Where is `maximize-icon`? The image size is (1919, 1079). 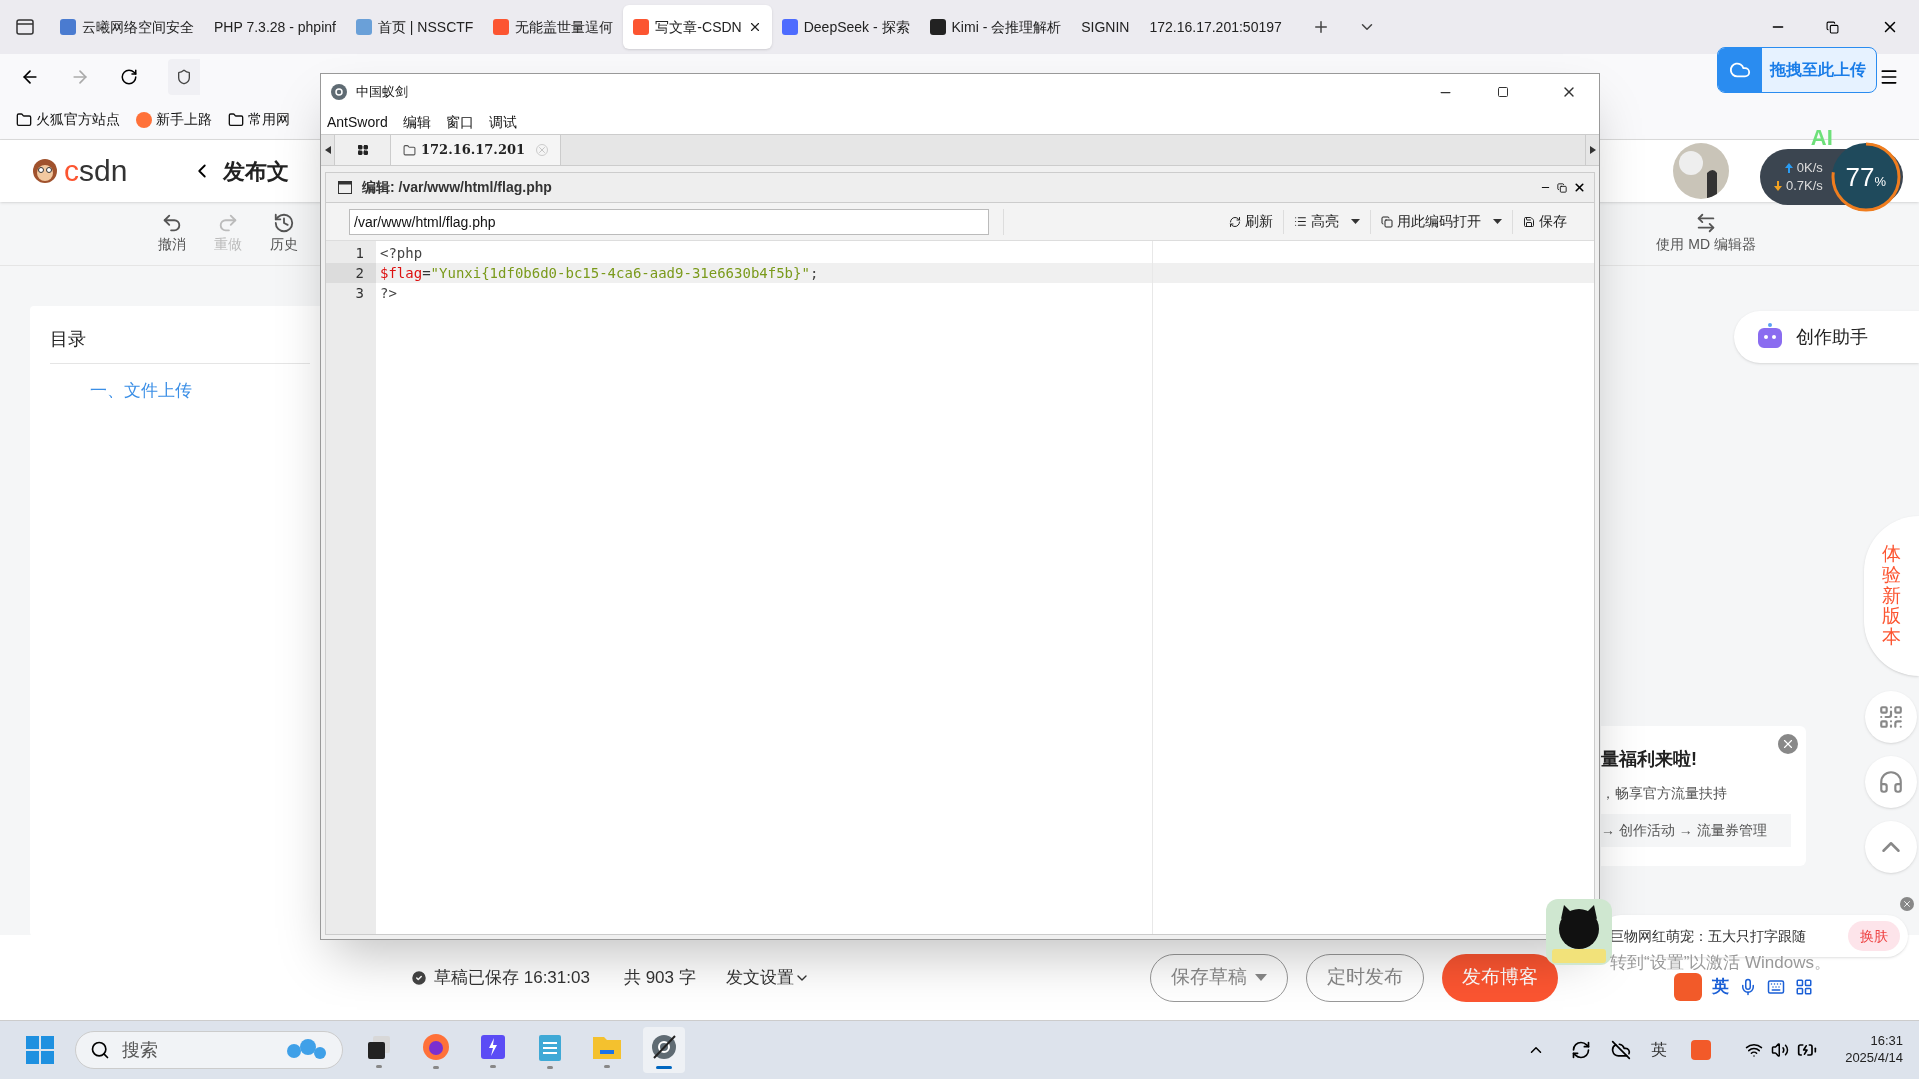
maximize-icon is located at coordinates (1503, 92).